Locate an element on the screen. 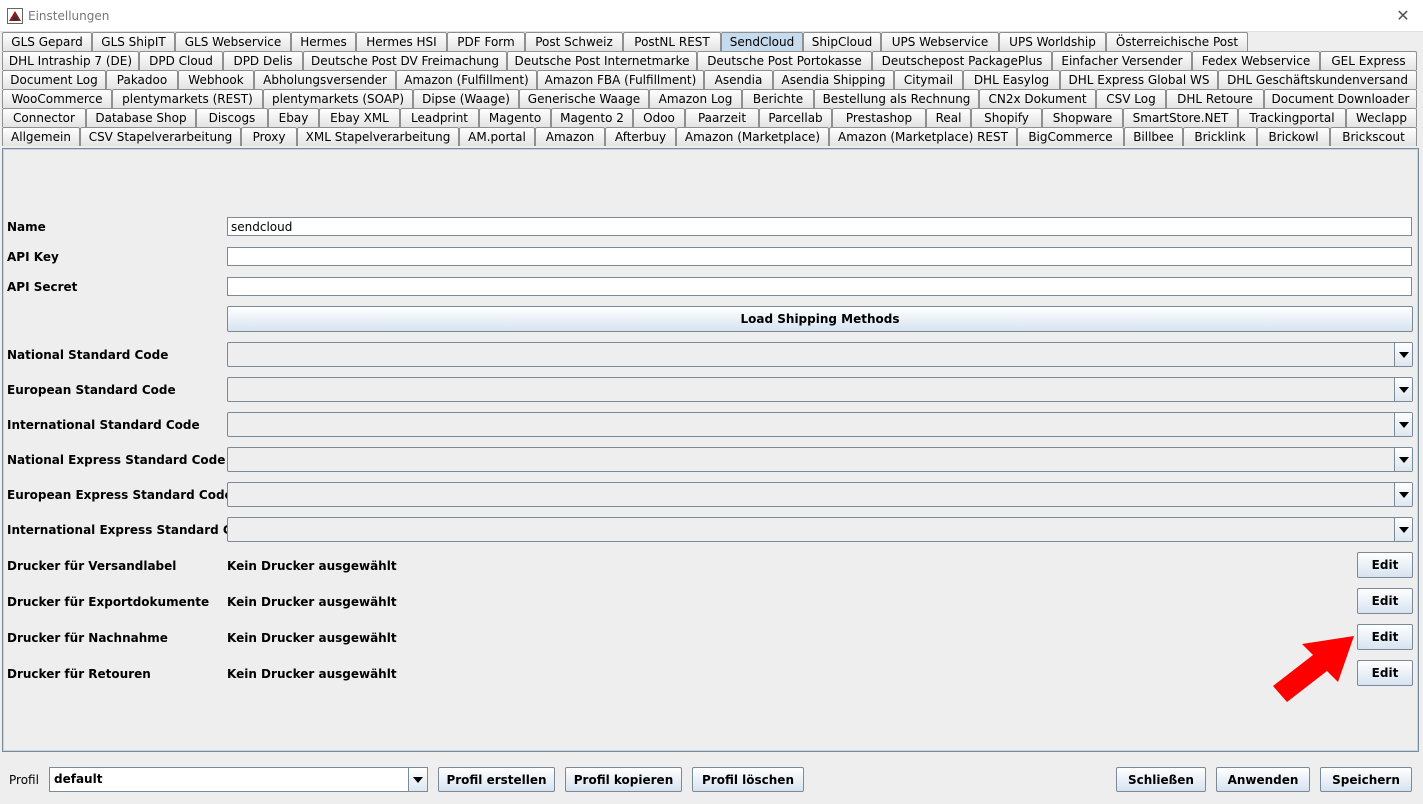 Image resolution: width=1423 pixels, height=804 pixels. tab-billbee: Billbee is located at coordinates (1153, 136).